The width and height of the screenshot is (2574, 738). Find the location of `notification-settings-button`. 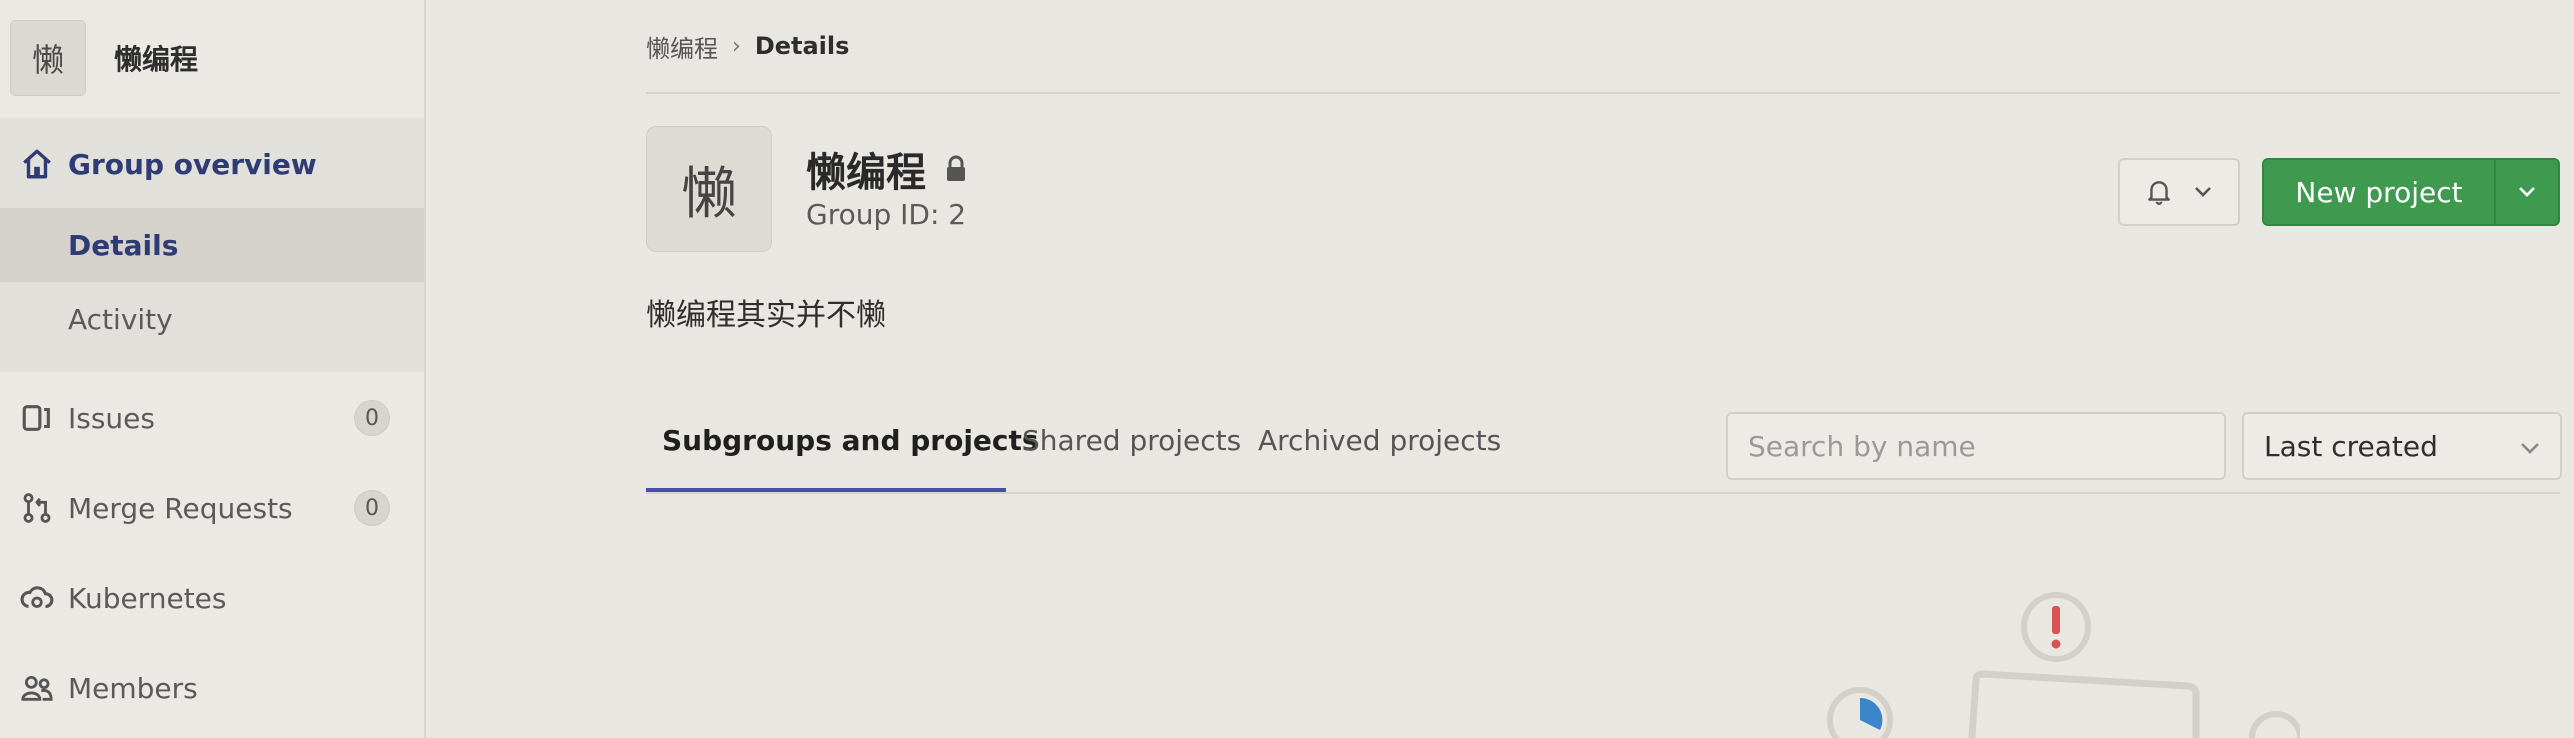

notification-settings-button is located at coordinates (2179, 192).